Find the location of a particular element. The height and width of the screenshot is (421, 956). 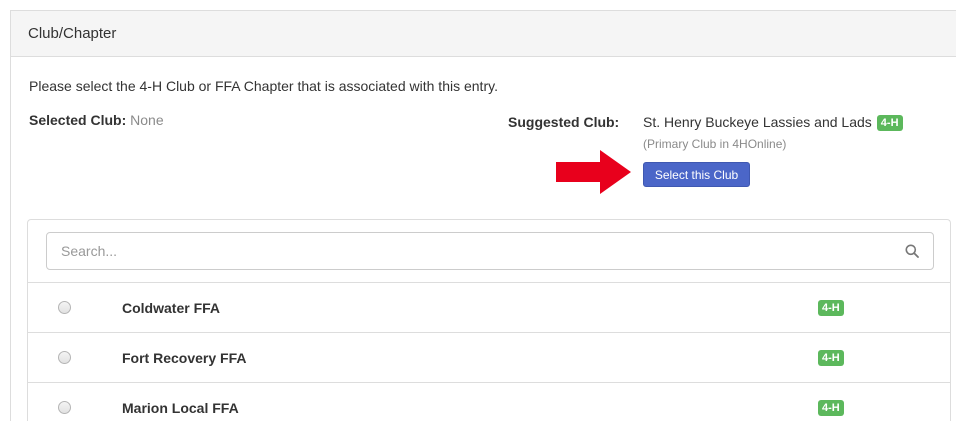

suggested-club-badge: 4-H is located at coordinates (889, 123).